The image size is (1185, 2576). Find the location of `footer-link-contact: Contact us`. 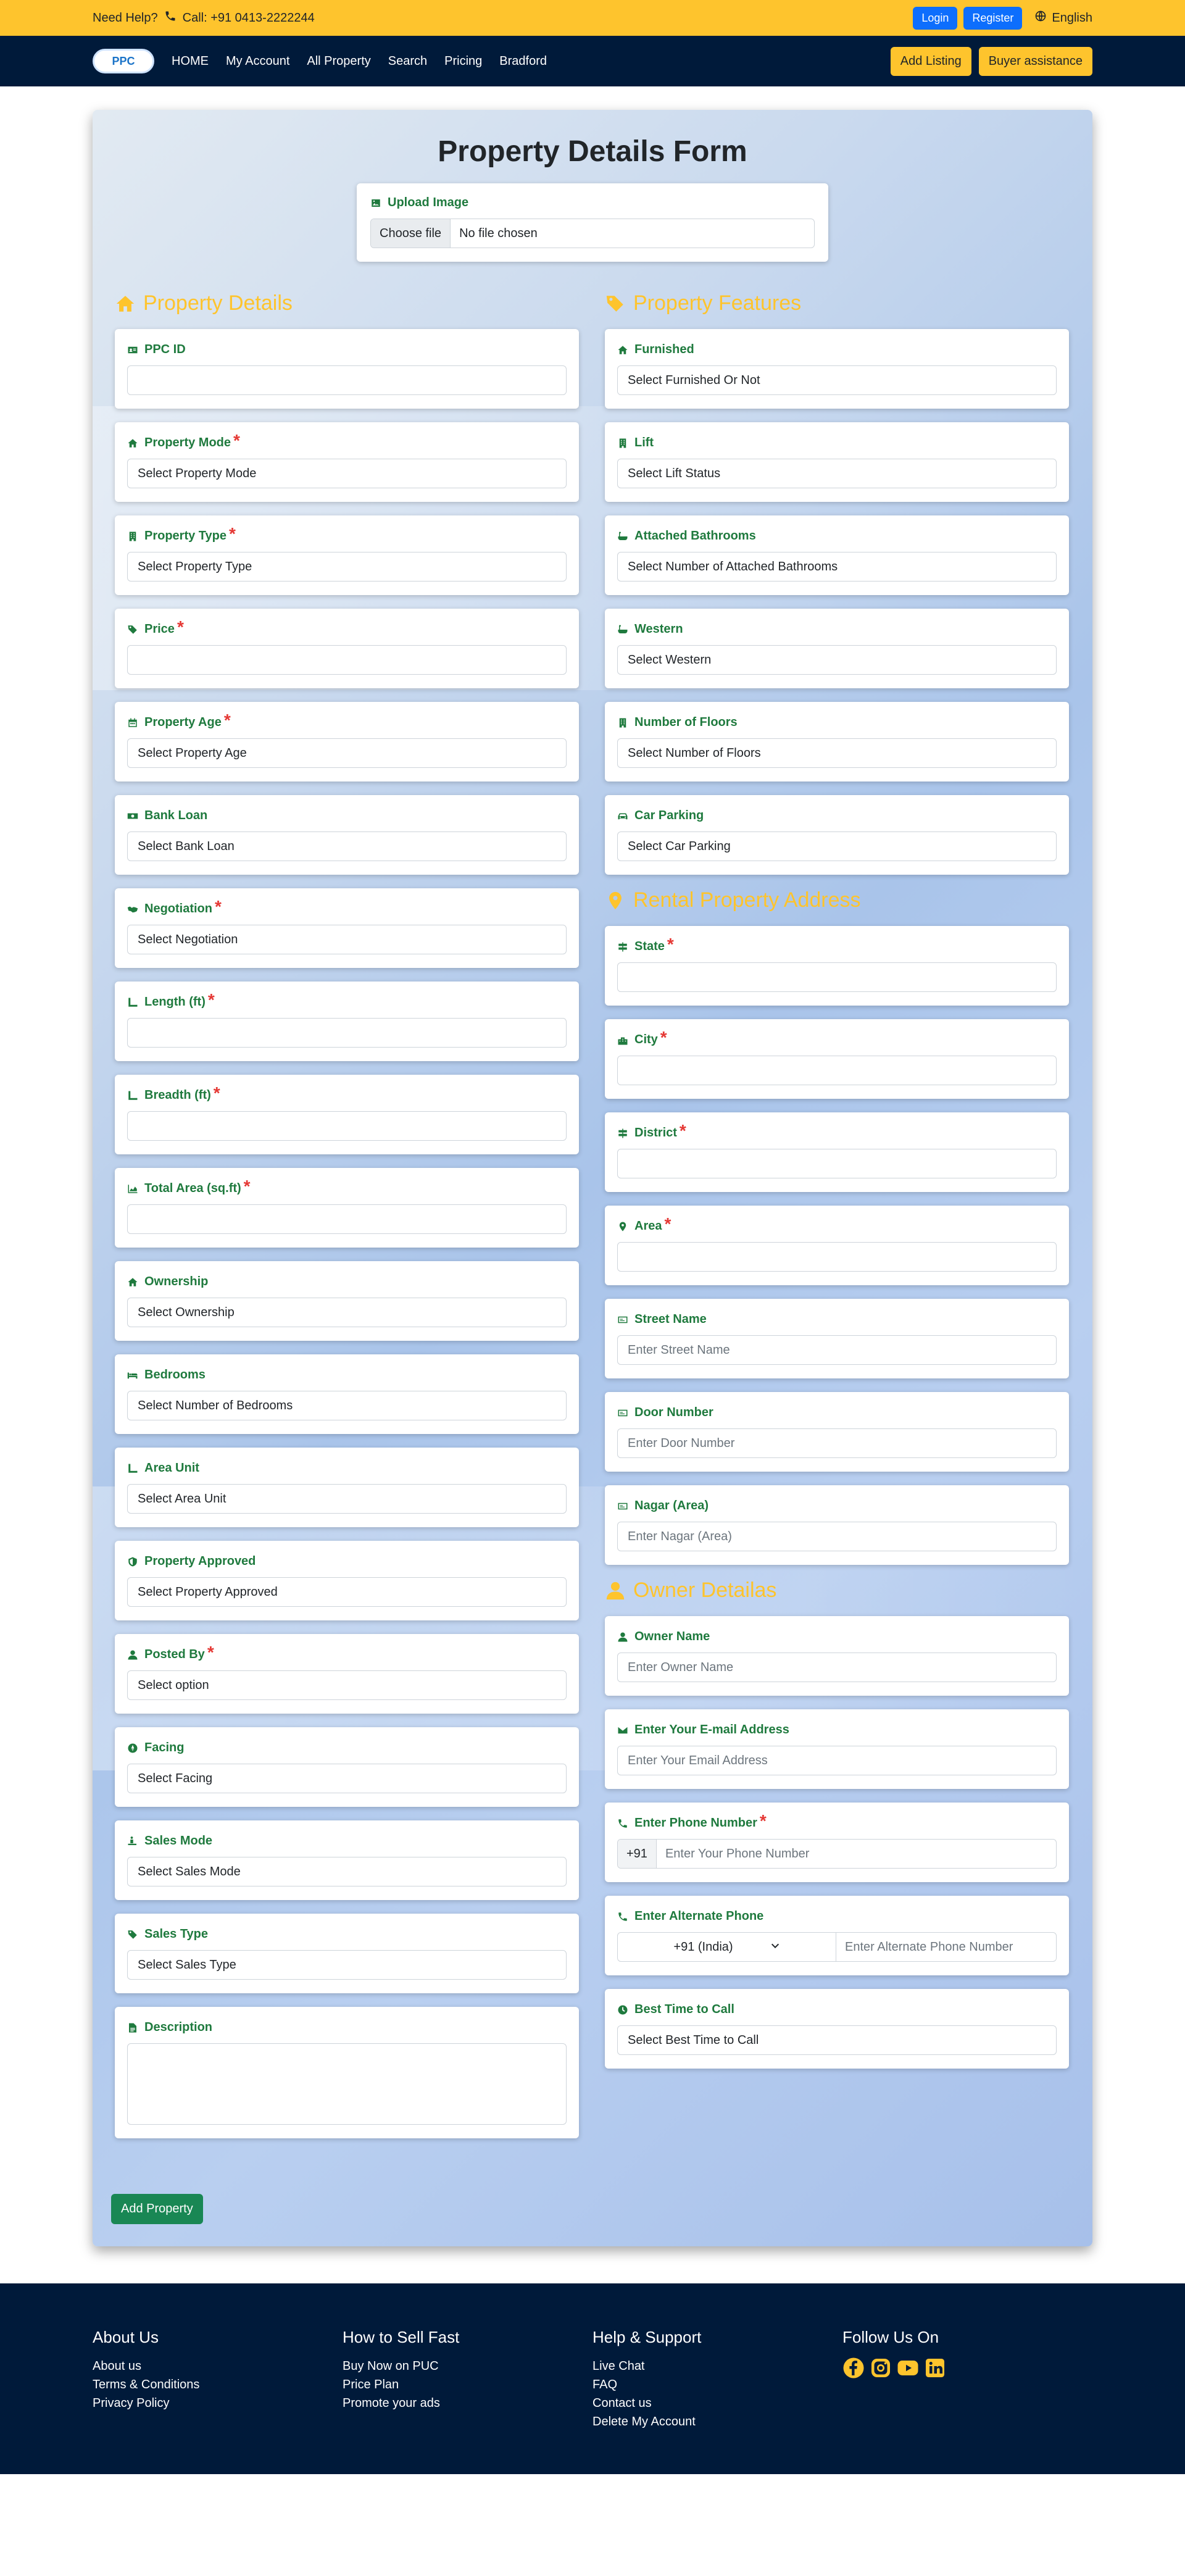

footer-link-contact: Contact us is located at coordinates (717, 2403).